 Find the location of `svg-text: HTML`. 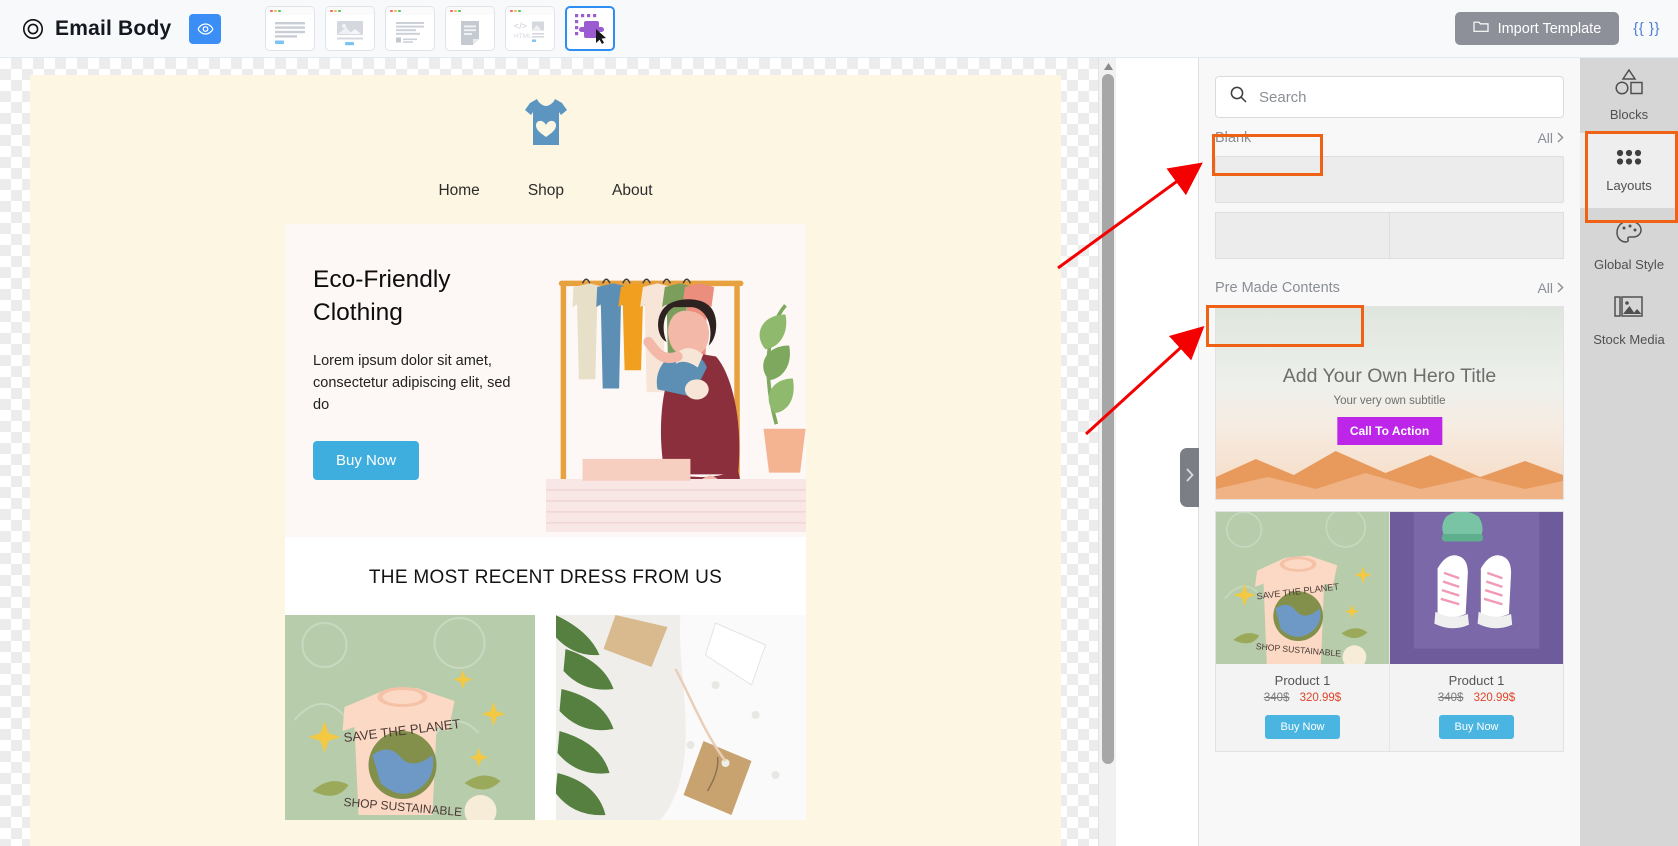

svg-text: HTML is located at coordinates (523, 36).